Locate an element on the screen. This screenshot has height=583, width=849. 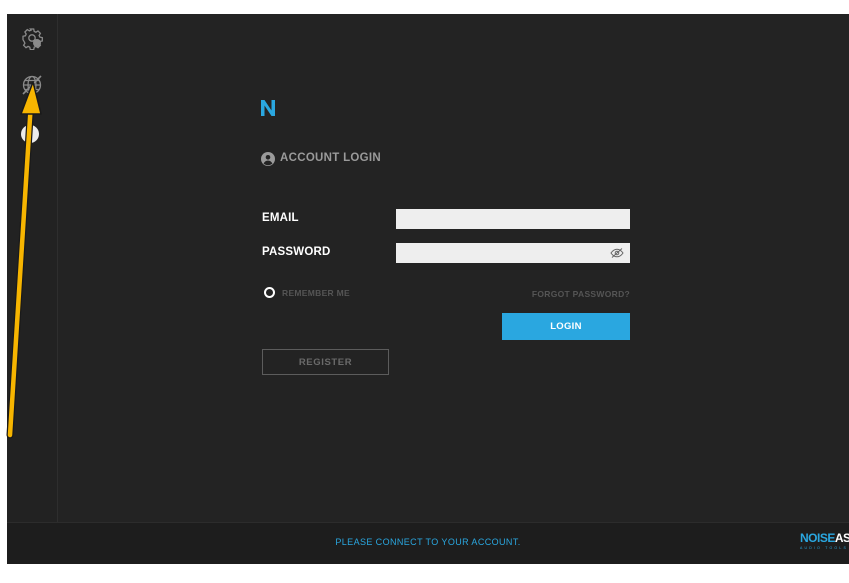
remember-me-radio is located at coordinates (269, 292).